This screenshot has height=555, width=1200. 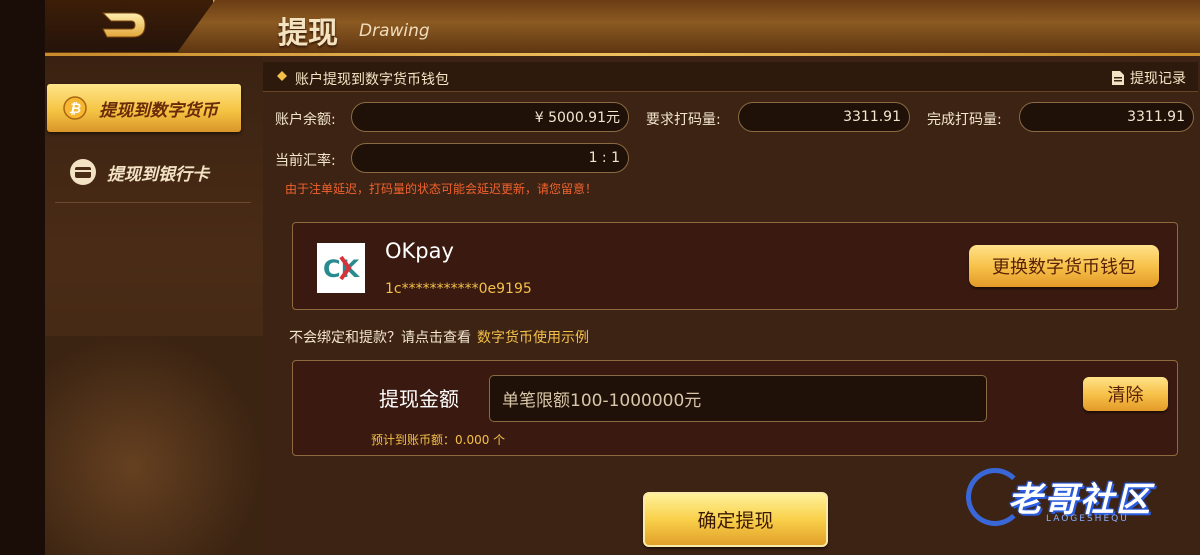 What do you see at coordinates (533, 338) in the screenshot?
I see `crypto-tutorial-link: 数字货币使用示例` at bounding box center [533, 338].